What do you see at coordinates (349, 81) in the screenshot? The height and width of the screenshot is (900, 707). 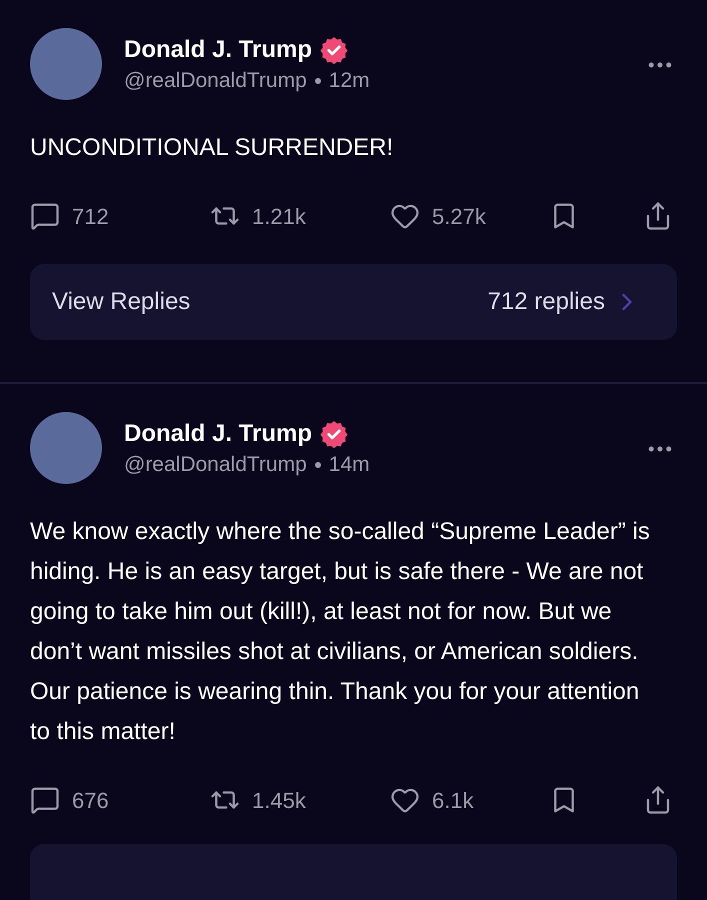 I see `post-time: 12m` at bounding box center [349, 81].